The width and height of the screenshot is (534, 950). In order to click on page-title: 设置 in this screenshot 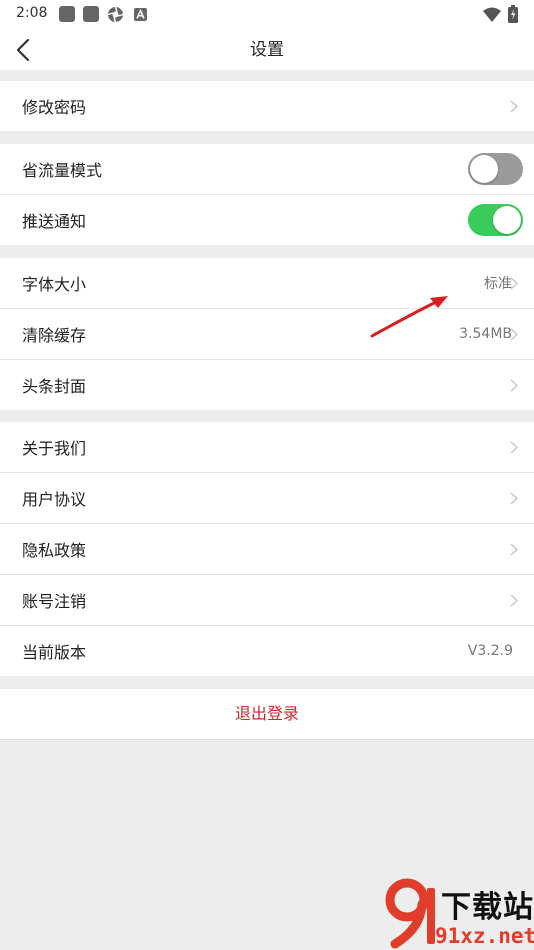, I will do `click(267, 50)`.